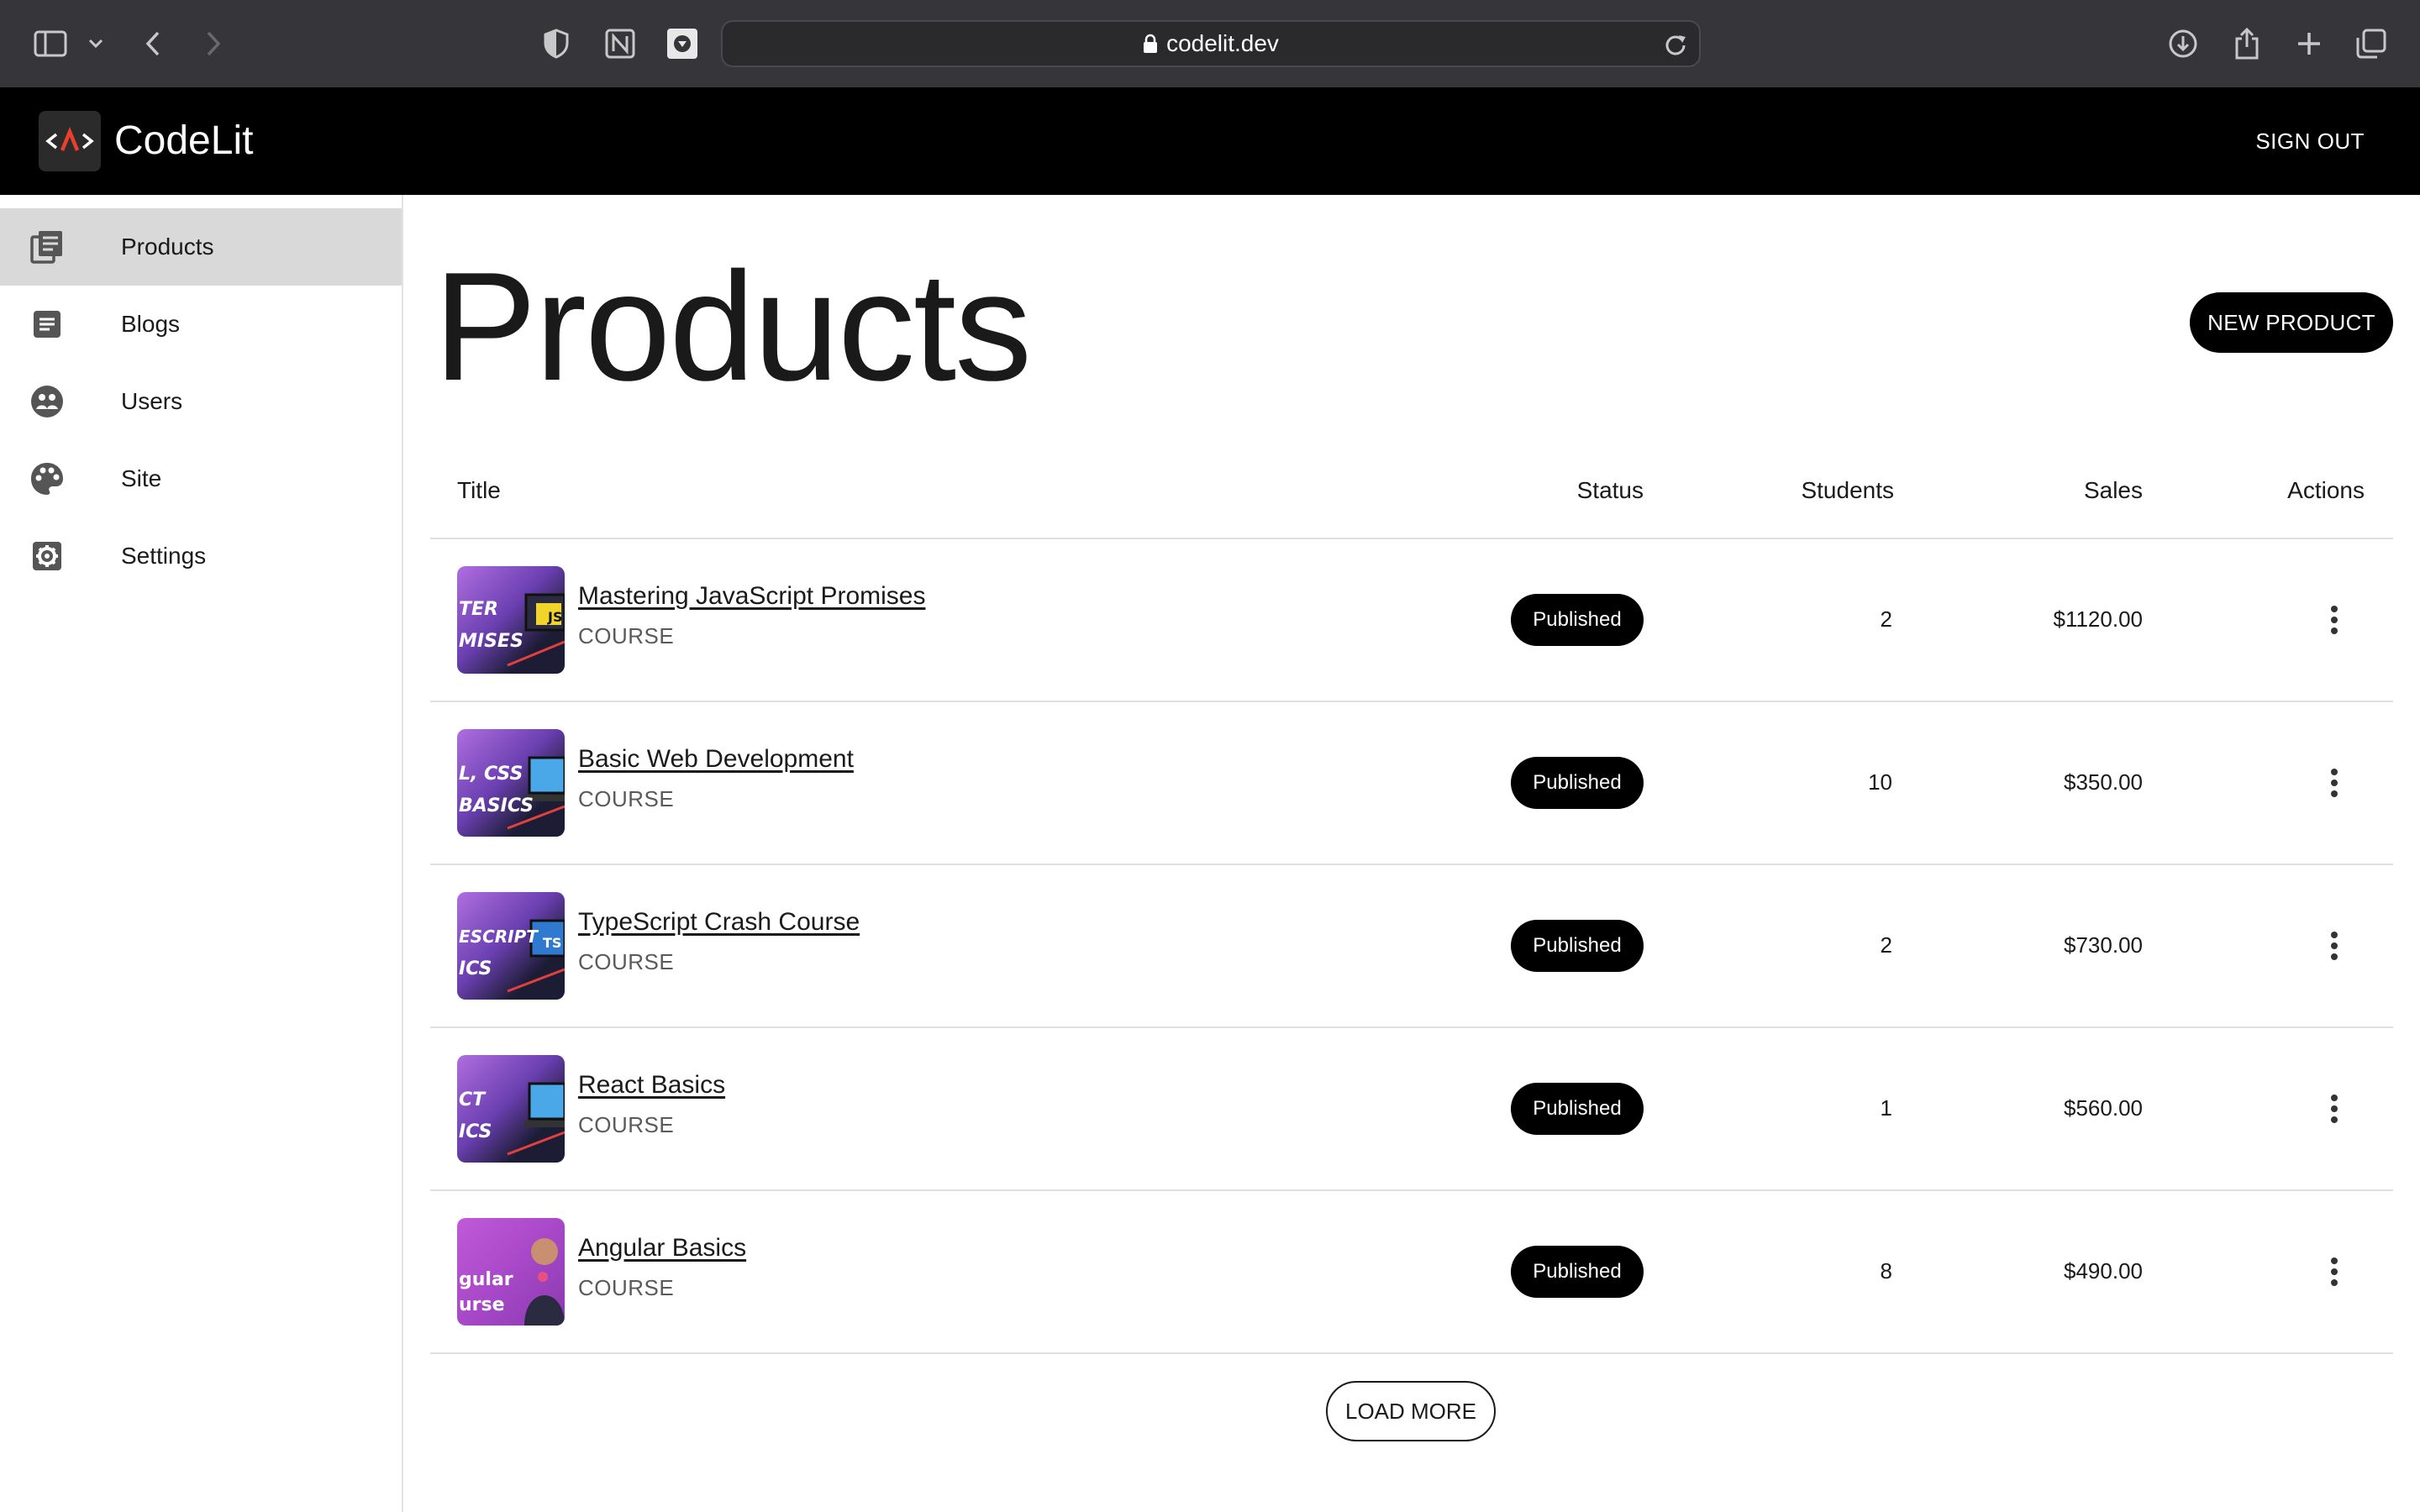 The image size is (2420, 1512). I want to click on new-tab-icon, so click(2309, 43).